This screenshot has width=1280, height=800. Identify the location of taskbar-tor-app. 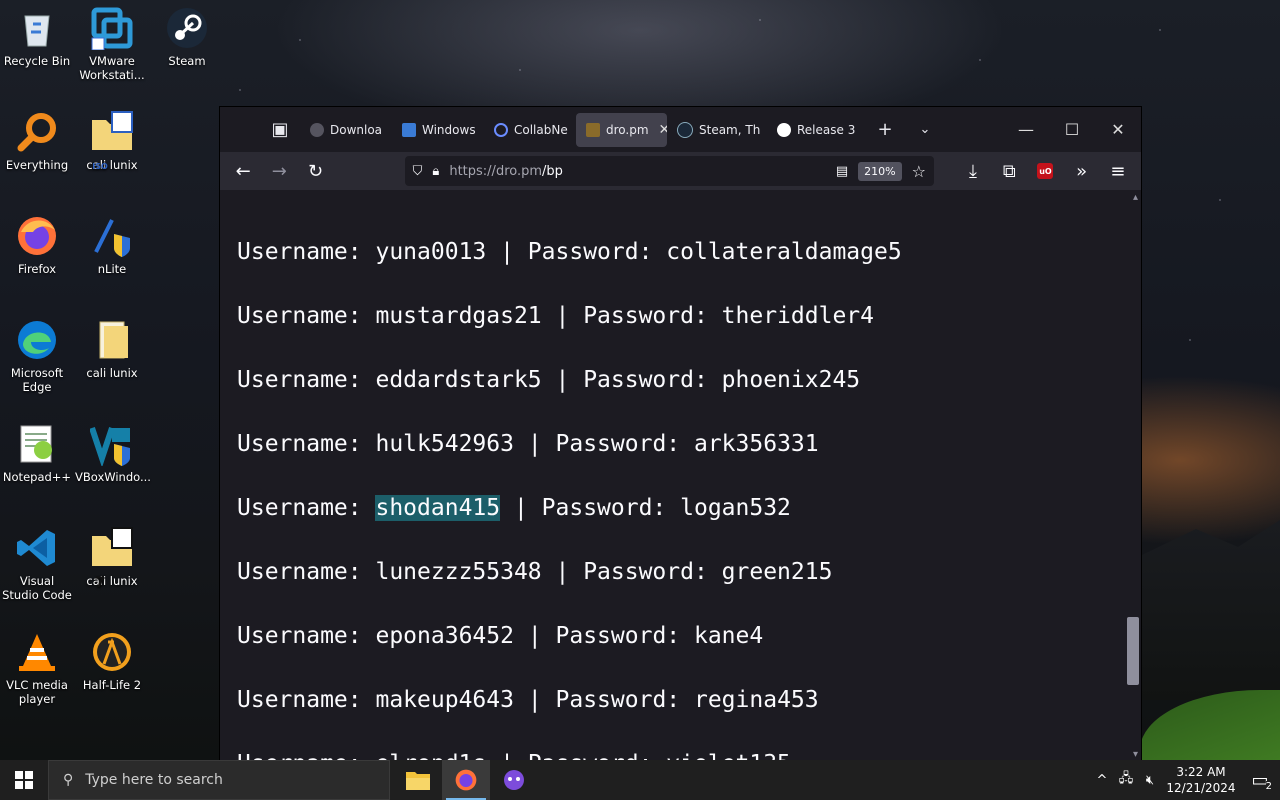
(514, 780).